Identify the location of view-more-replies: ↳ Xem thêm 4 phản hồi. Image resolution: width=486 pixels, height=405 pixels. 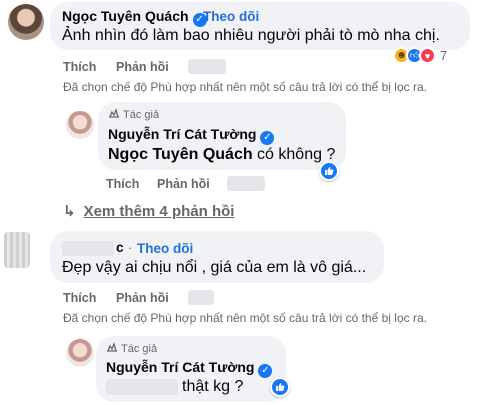
(148, 211).